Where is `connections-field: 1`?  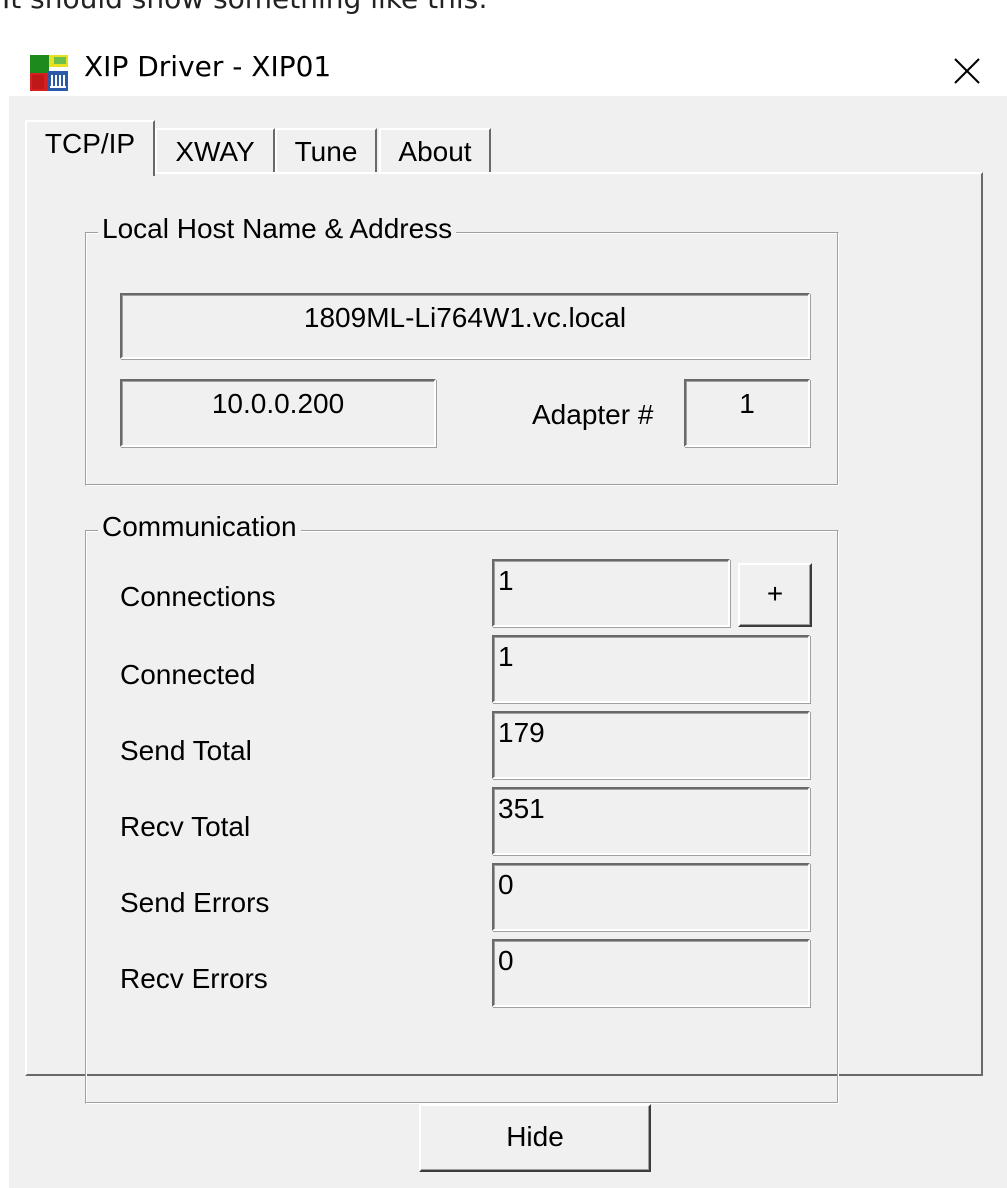 connections-field: 1 is located at coordinates (611, 593).